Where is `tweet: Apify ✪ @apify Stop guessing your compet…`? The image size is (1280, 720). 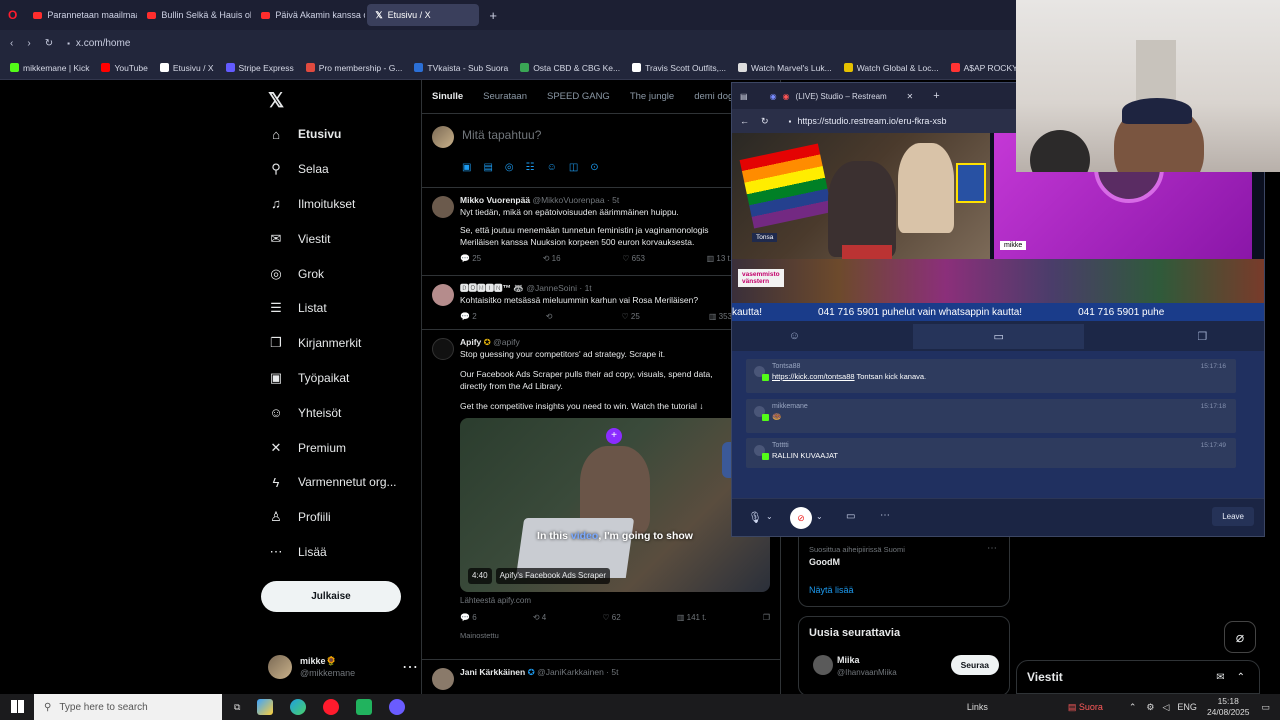 tweet: Apify ✪ @apify Stop guessing your compet… is located at coordinates (601, 495).